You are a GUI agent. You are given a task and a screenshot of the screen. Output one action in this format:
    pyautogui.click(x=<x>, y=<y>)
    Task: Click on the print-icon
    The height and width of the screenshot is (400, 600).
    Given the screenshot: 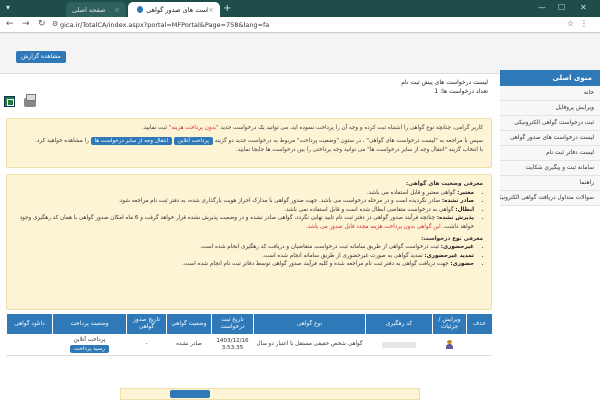 What is the action you would take?
    pyautogui.click(x=30, y=100)
    